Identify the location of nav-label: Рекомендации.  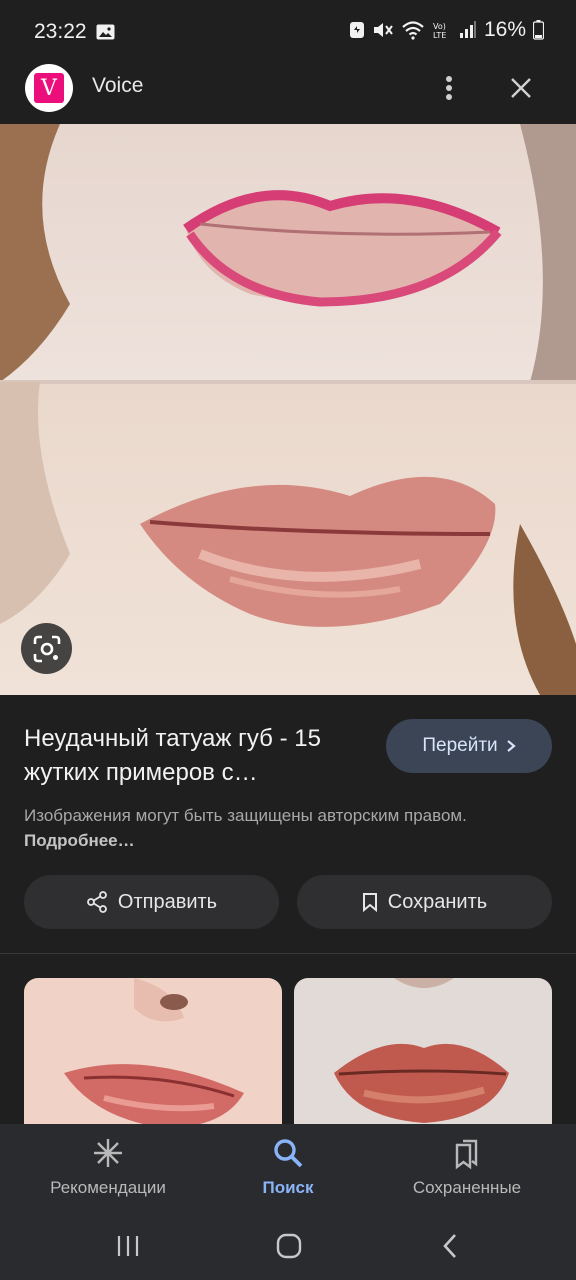
(108, 1187).